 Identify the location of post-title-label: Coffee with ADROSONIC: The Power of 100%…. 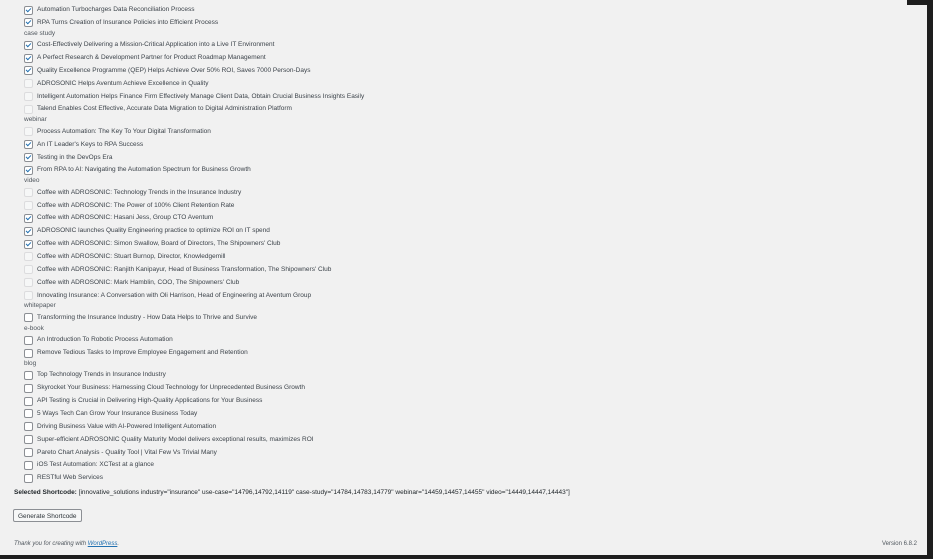
(136, 205).